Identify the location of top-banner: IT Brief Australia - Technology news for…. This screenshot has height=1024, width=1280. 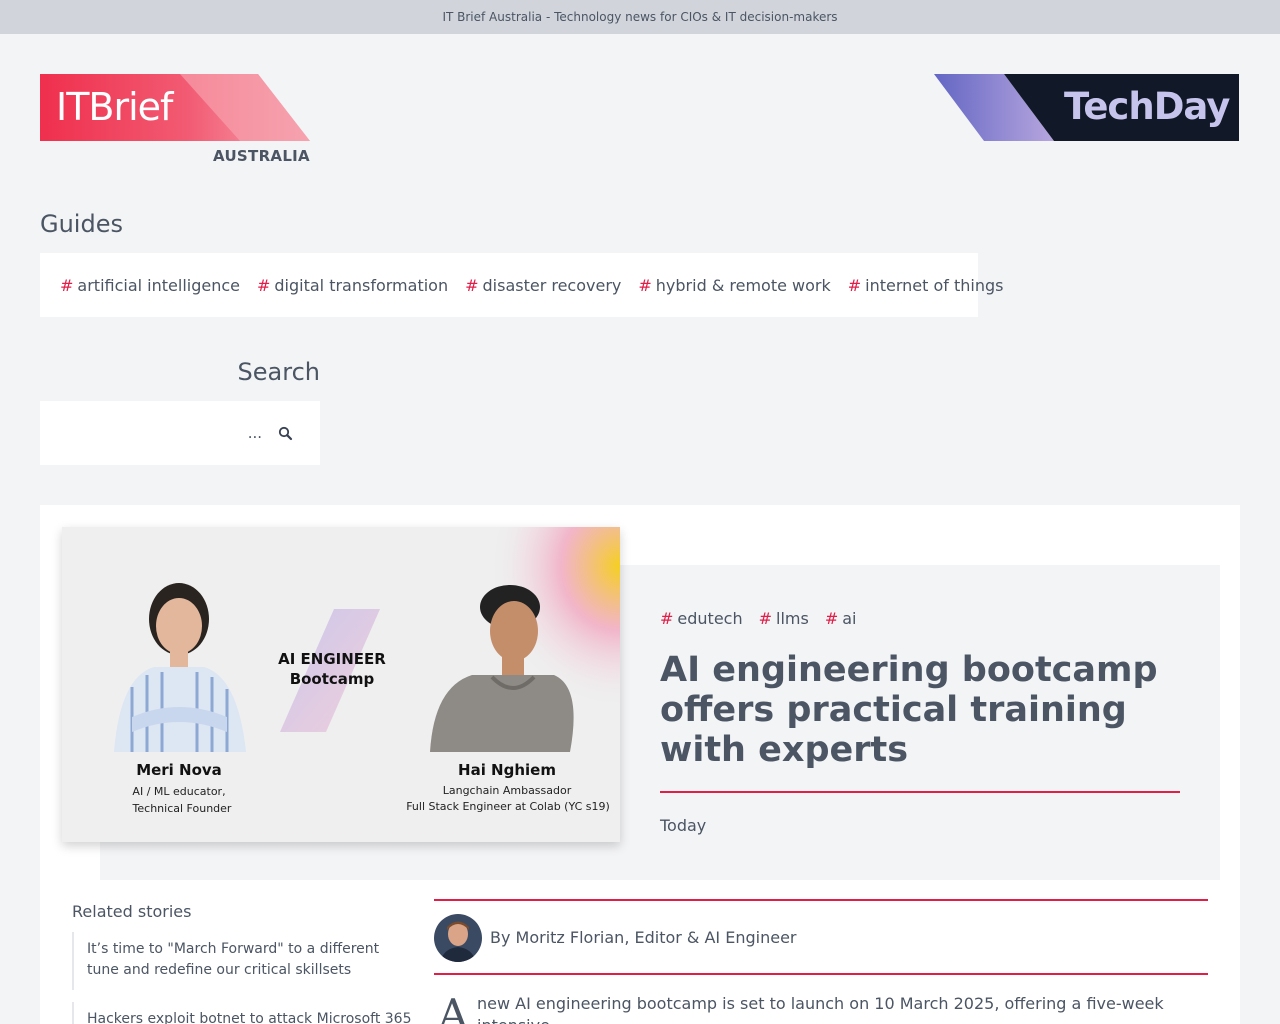
(640, 17).